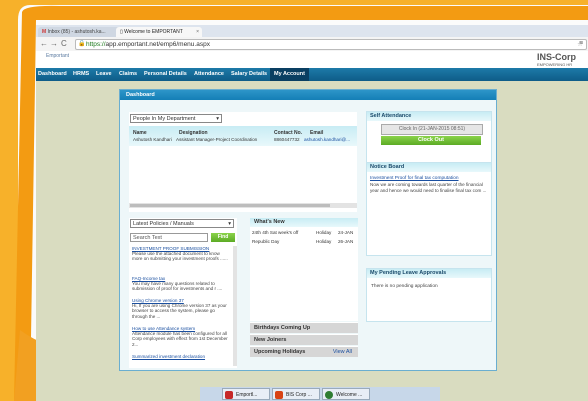  What do you see at coordinates (80, 32) in the screenshot?
I see `browser-tab-inbox: M Inbox (85) - ashutosh.ka...×` at bounding box center [80, 32].